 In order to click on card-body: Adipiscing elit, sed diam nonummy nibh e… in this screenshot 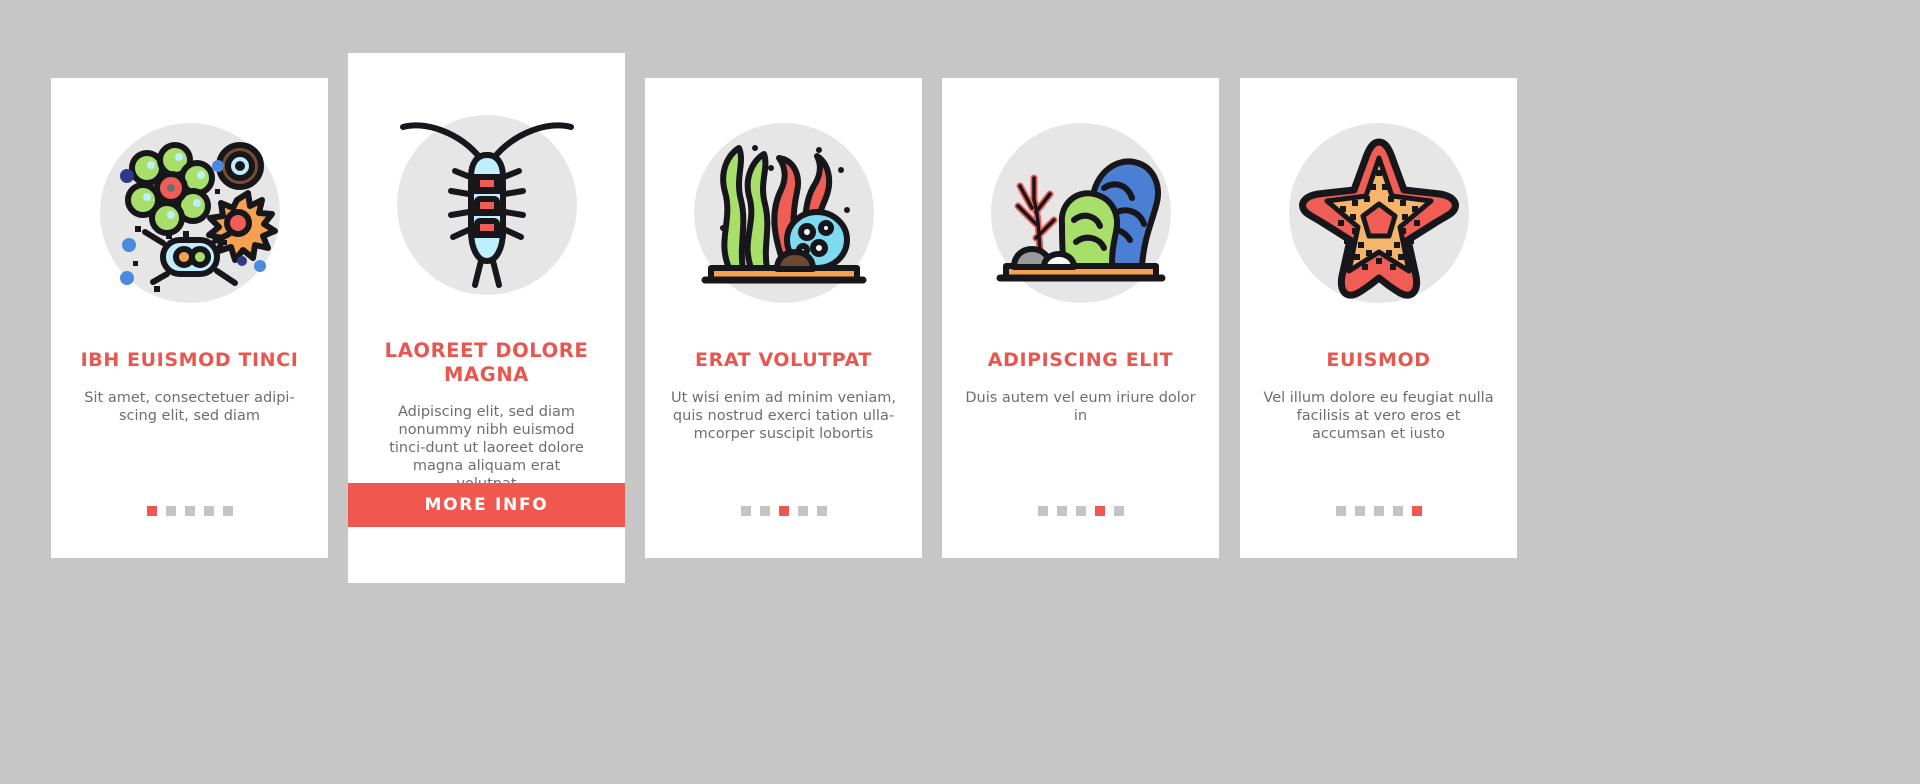, I will do `click(486, 447)`.